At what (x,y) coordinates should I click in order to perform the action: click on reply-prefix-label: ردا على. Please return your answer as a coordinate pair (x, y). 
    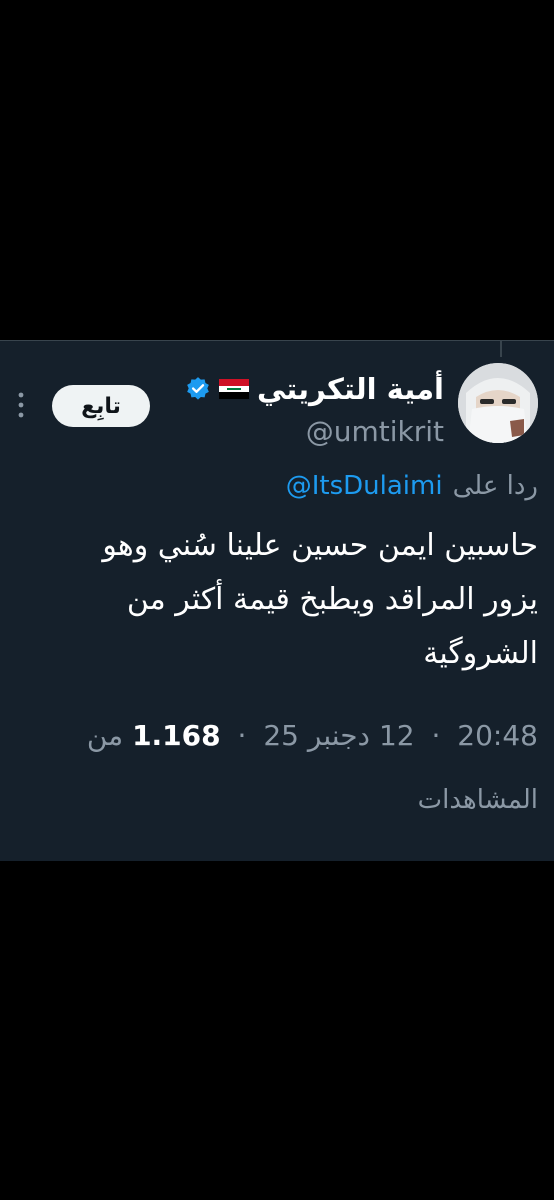
    Looking at the image, I should click on (495, 486).